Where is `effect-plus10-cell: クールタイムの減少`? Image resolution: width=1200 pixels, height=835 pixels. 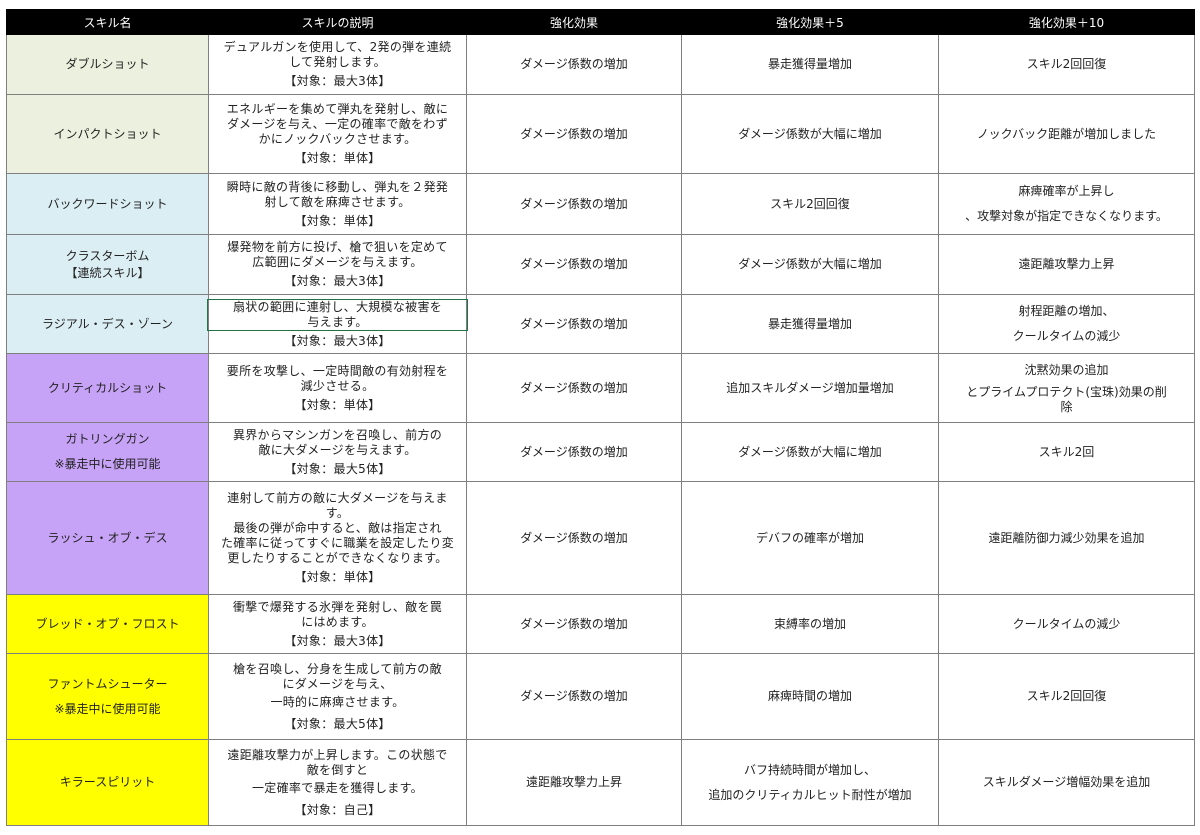 effect-plus10-cell: クールタイムの減少 is located at coordinates (1066, 624).